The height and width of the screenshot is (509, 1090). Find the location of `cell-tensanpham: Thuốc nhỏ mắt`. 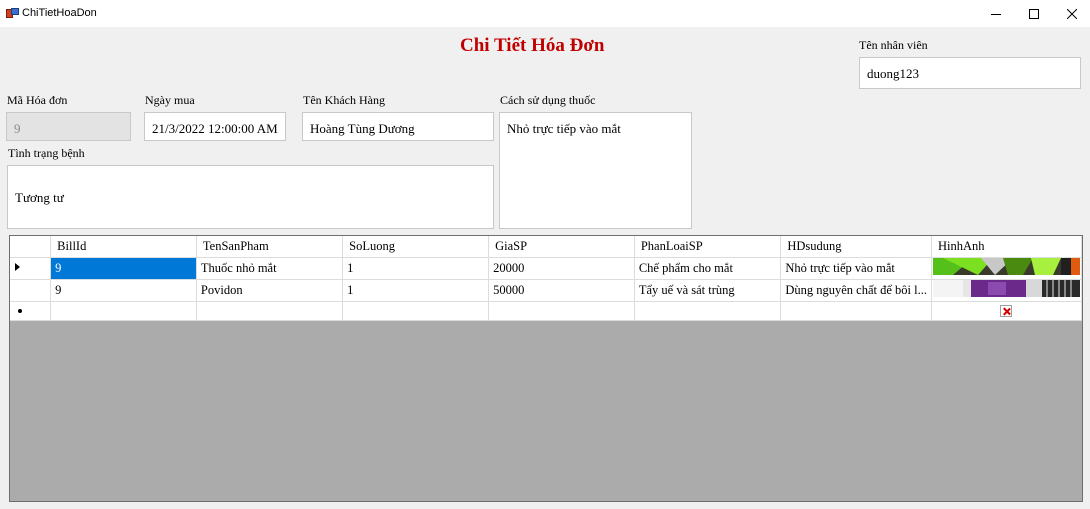

cell-tensanpham: Thuốc nhỏ mắt is located at coordinates (269, 268).